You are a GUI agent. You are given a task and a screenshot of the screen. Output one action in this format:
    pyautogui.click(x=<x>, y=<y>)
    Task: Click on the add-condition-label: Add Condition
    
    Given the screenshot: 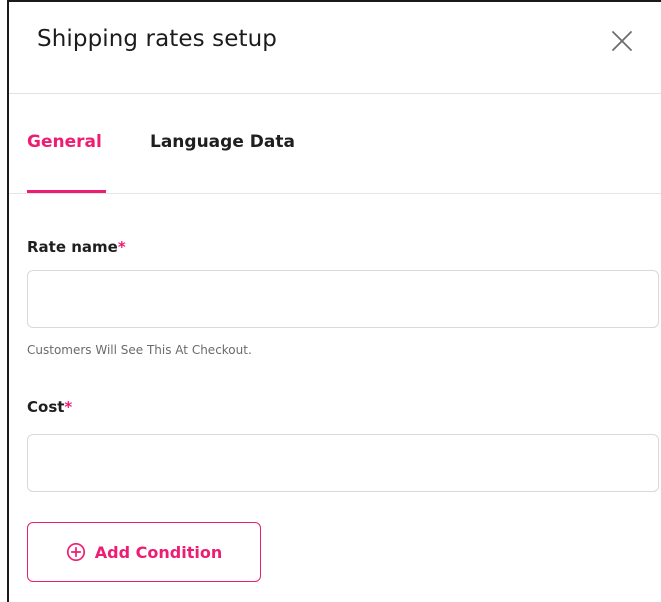 What is the action you would take?
    pyautogui.click(x=158, y=552)
    